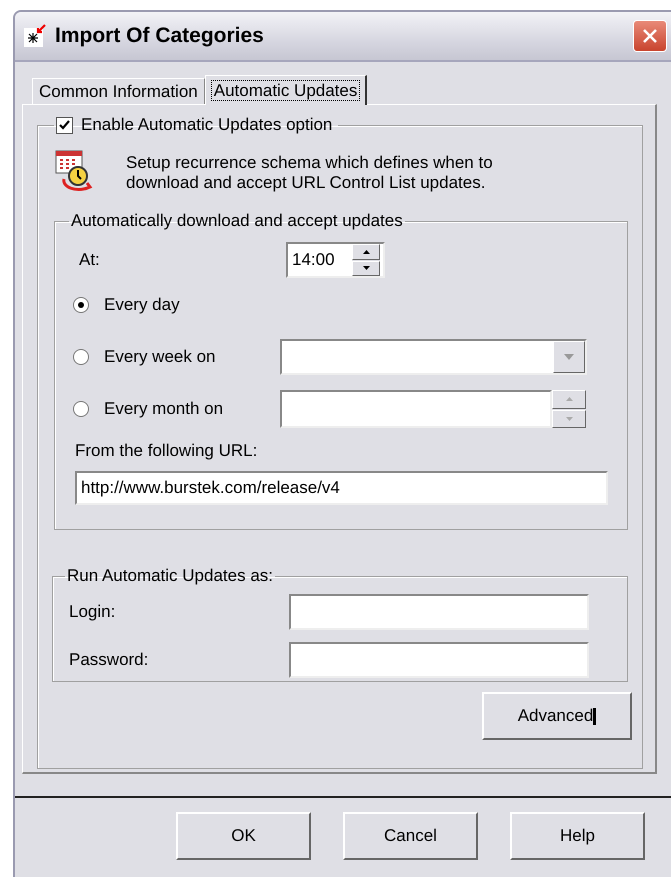  I want to click on field-label: From the following URL:, so click(166, 451).